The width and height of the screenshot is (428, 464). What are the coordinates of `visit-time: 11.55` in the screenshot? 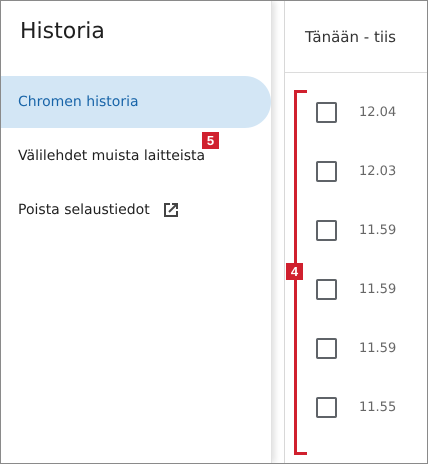 It's located at (377, 407).